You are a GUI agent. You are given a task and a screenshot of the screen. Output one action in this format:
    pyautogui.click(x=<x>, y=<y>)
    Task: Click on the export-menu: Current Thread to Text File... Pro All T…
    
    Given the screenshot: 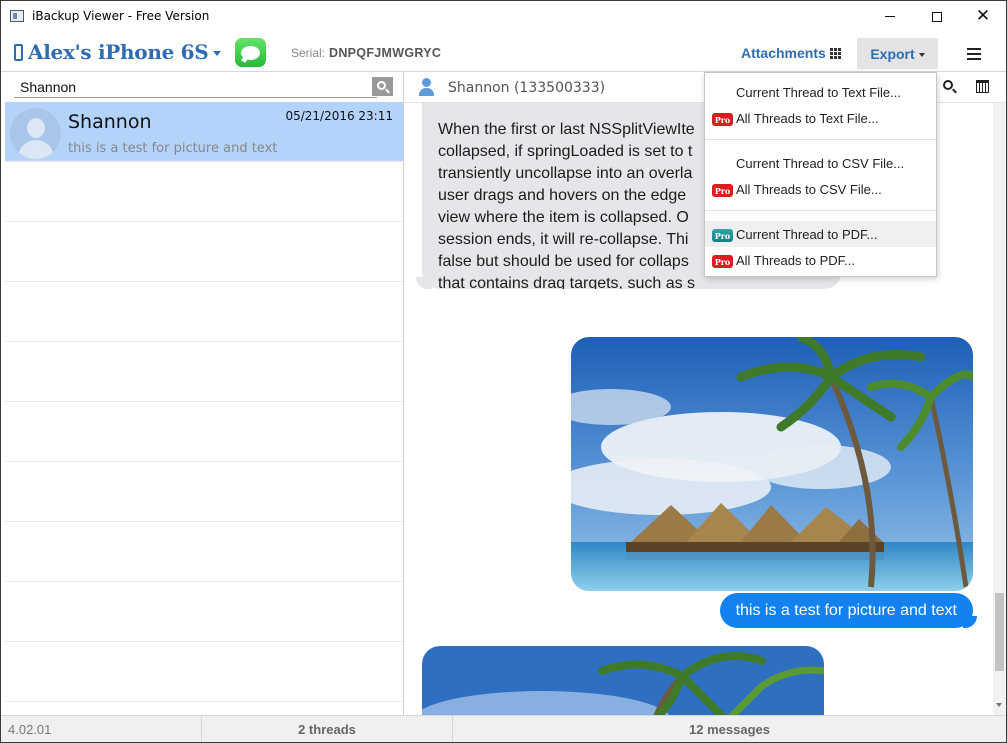 What is the action you would take?
    pyautogui.click(x=820, y=174)
    